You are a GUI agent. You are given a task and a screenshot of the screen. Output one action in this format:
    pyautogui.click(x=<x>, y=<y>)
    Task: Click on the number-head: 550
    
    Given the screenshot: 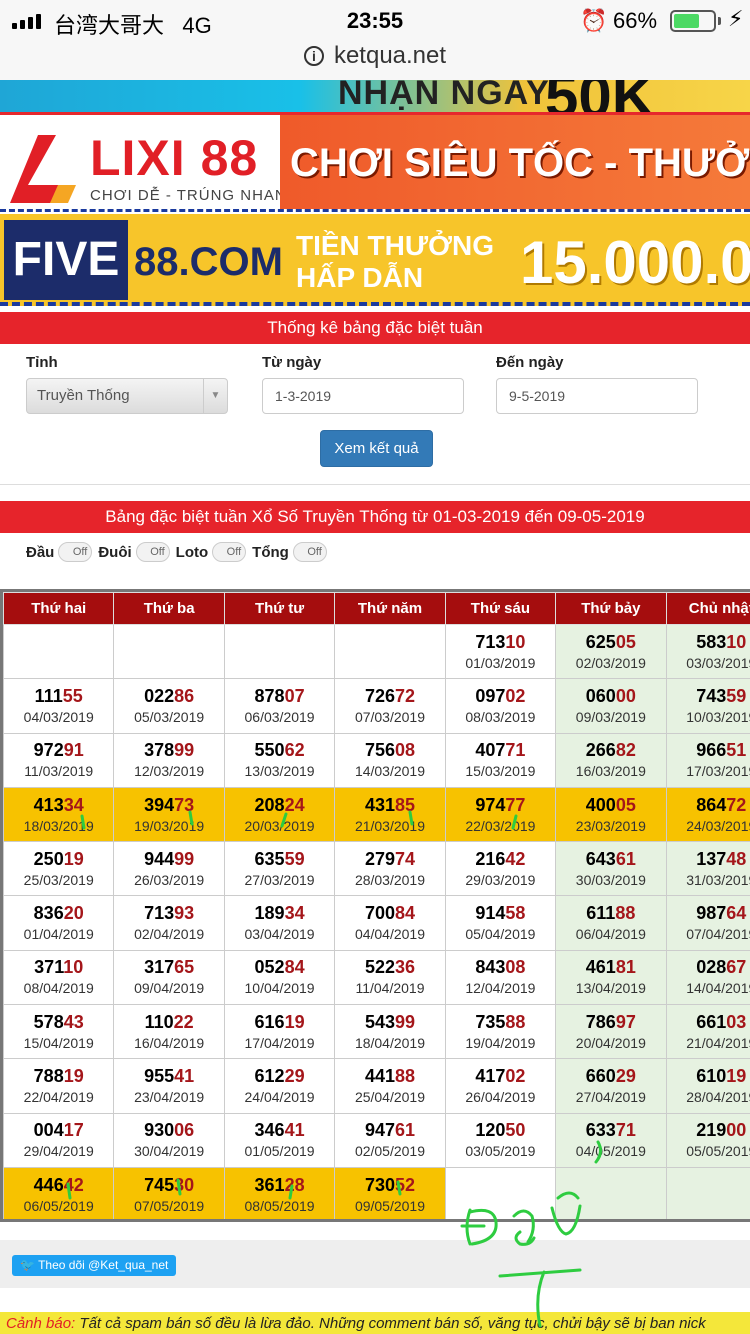 What is the action you would take?
    pyautogui.click(x=269, y=750)
    